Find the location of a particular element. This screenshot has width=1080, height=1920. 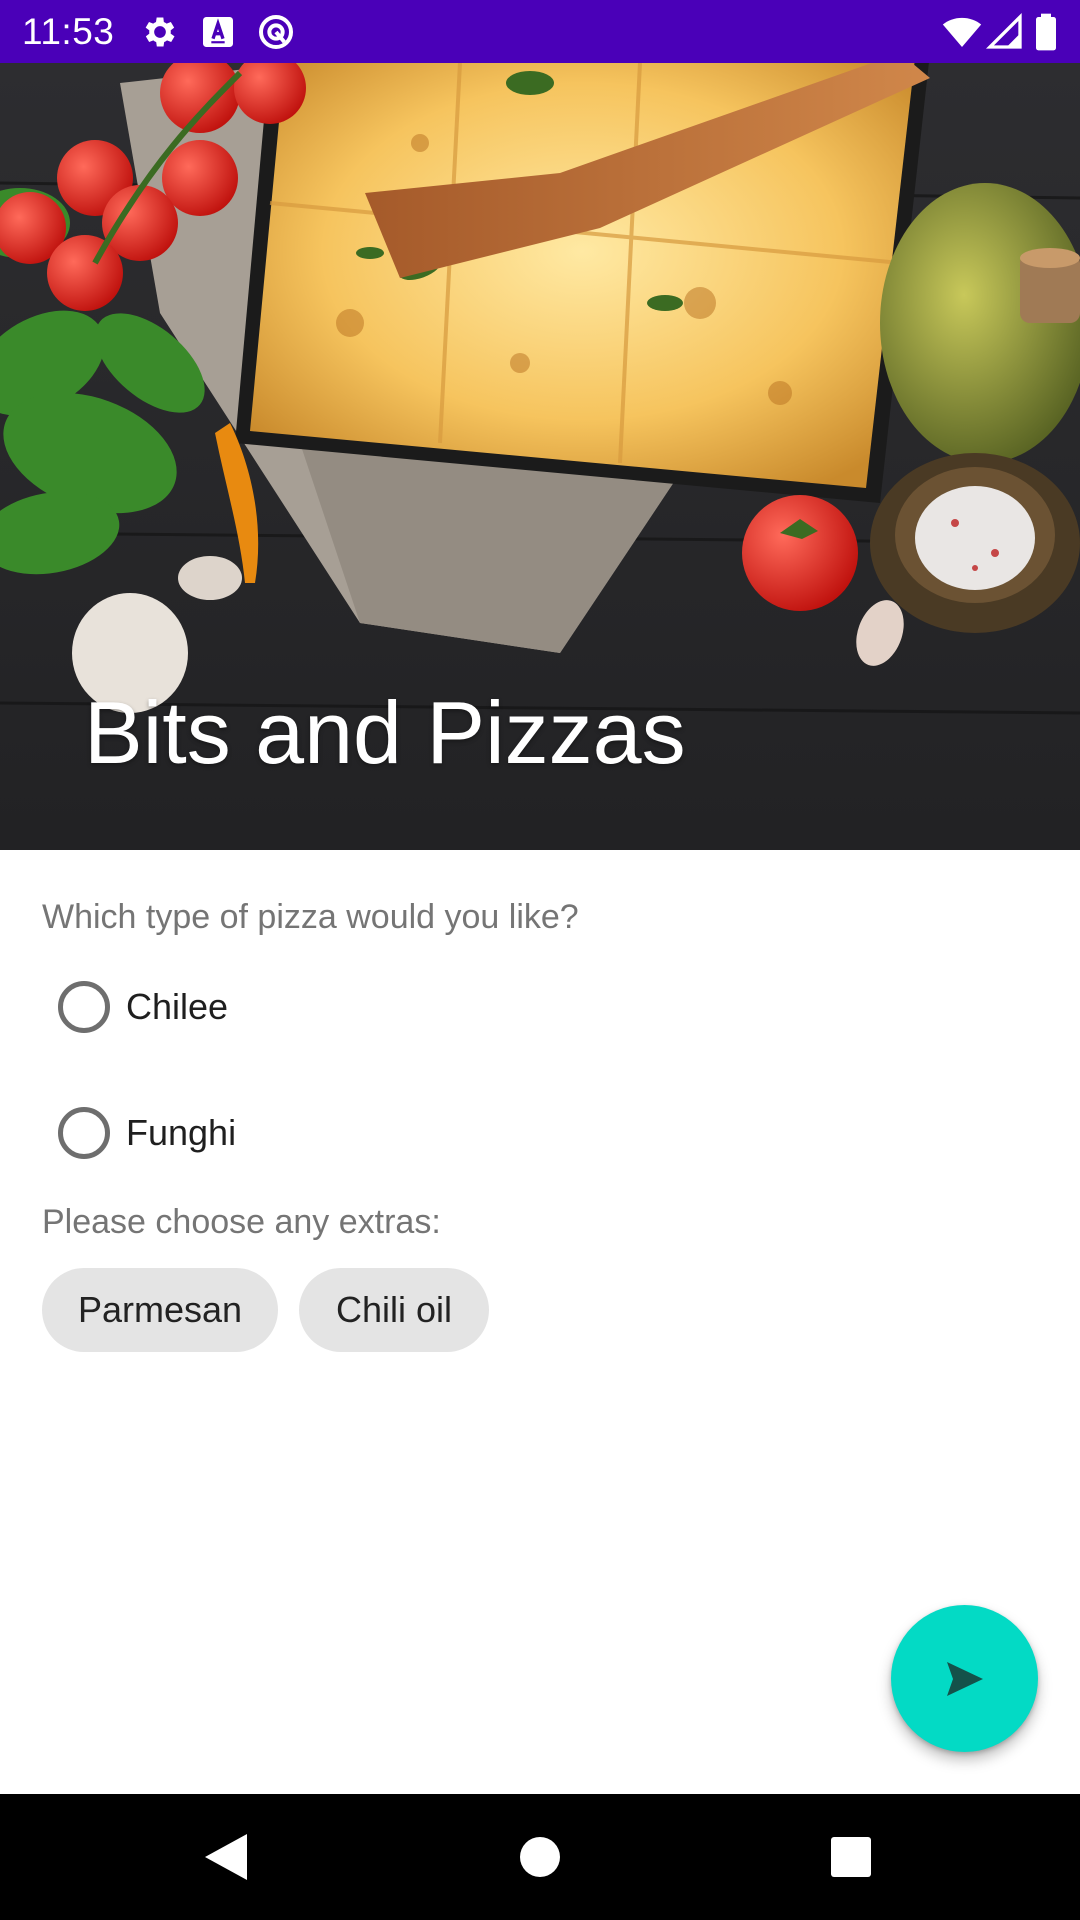

radio-label-funghi: Funghi is located at coordinates (181, 1132).